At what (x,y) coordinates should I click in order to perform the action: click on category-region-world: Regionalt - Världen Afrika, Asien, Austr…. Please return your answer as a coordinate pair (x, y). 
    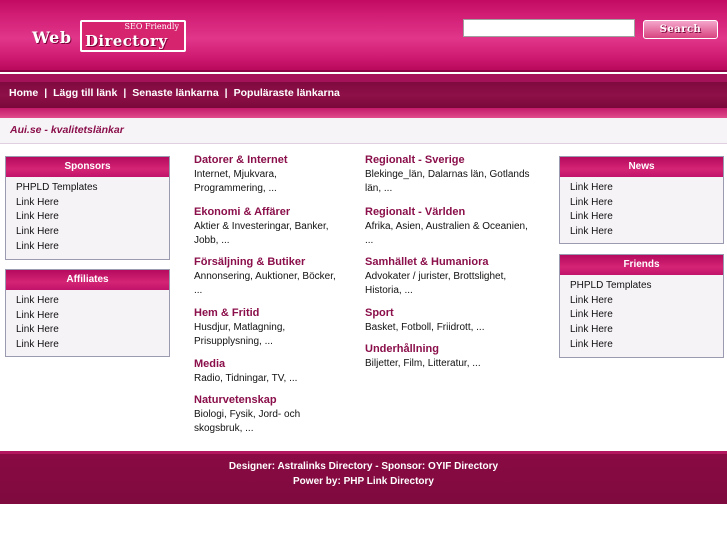
    Looking at the image, I should click on (450, 226).